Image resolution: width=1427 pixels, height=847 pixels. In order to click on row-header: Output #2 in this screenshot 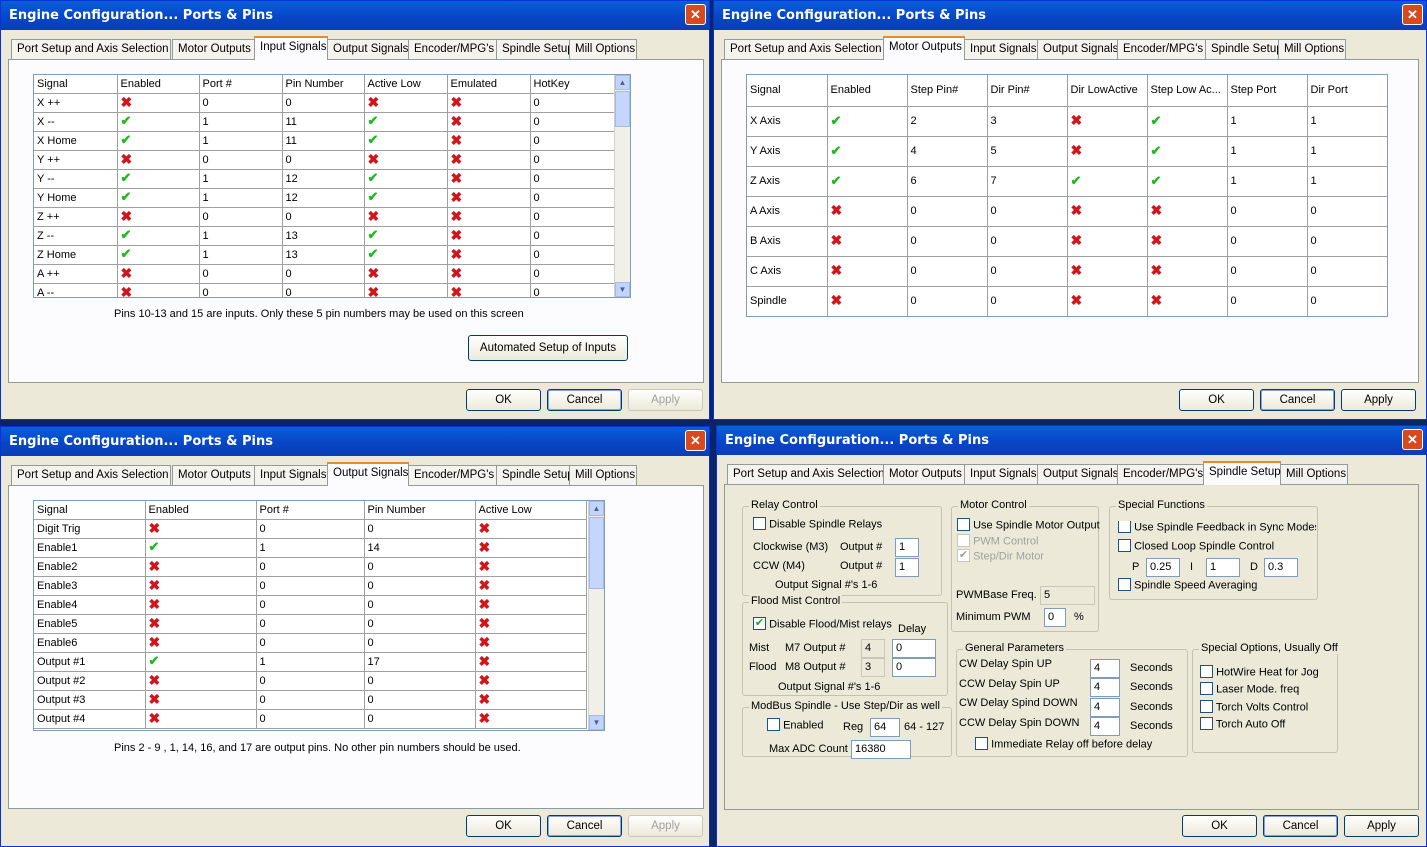, I will do `click(90, 681)`.